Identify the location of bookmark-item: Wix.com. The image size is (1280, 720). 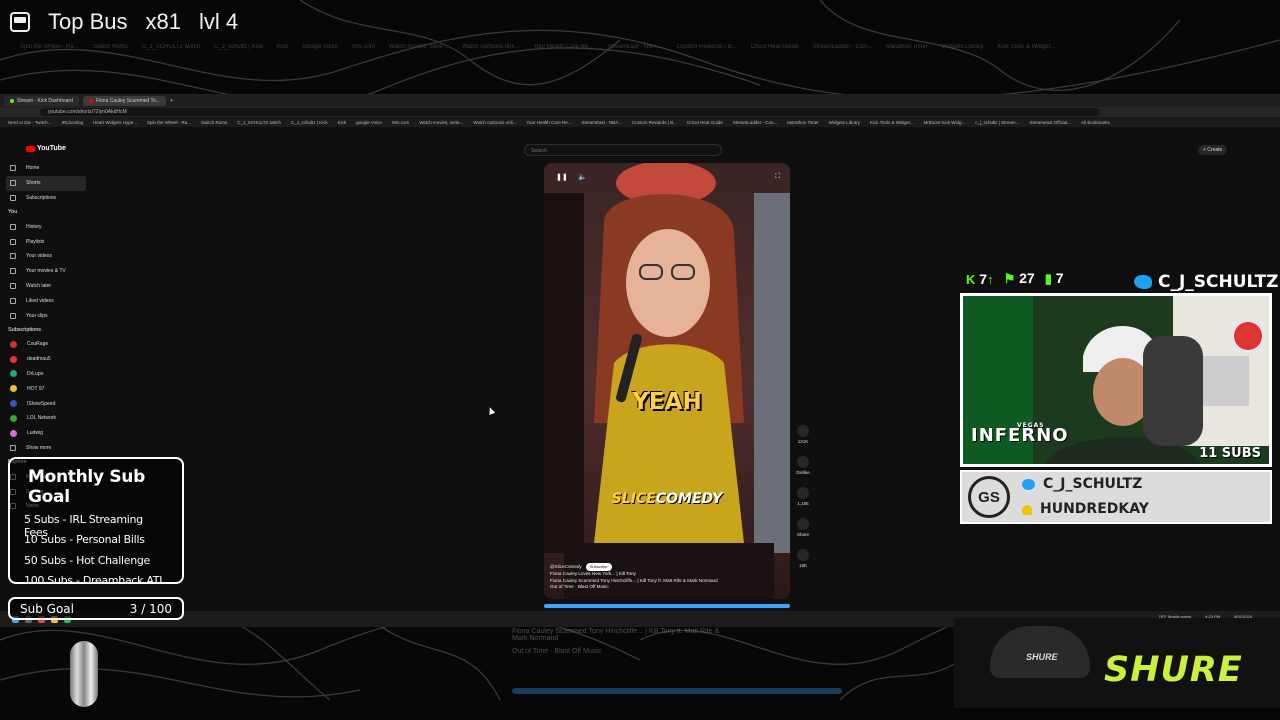
(400, 122).